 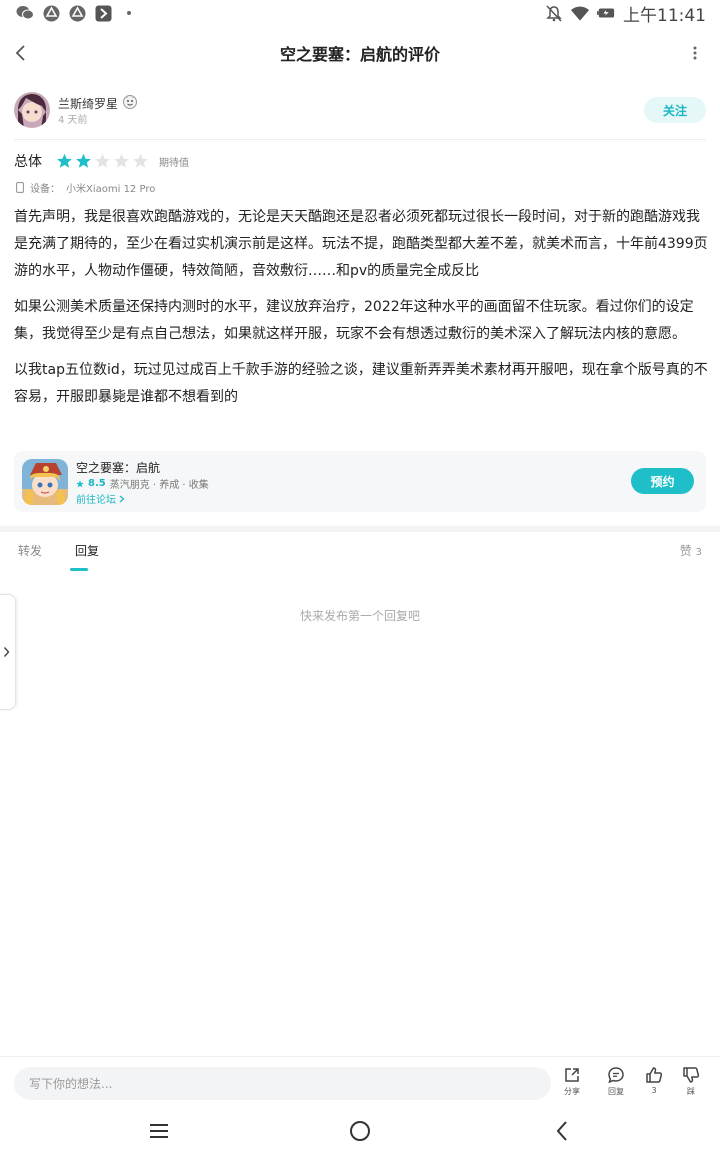 What do you see at coordinates (87, 550) in the screenshot?
I see `tab-replies: 回复` at bounding box center [87, 550].